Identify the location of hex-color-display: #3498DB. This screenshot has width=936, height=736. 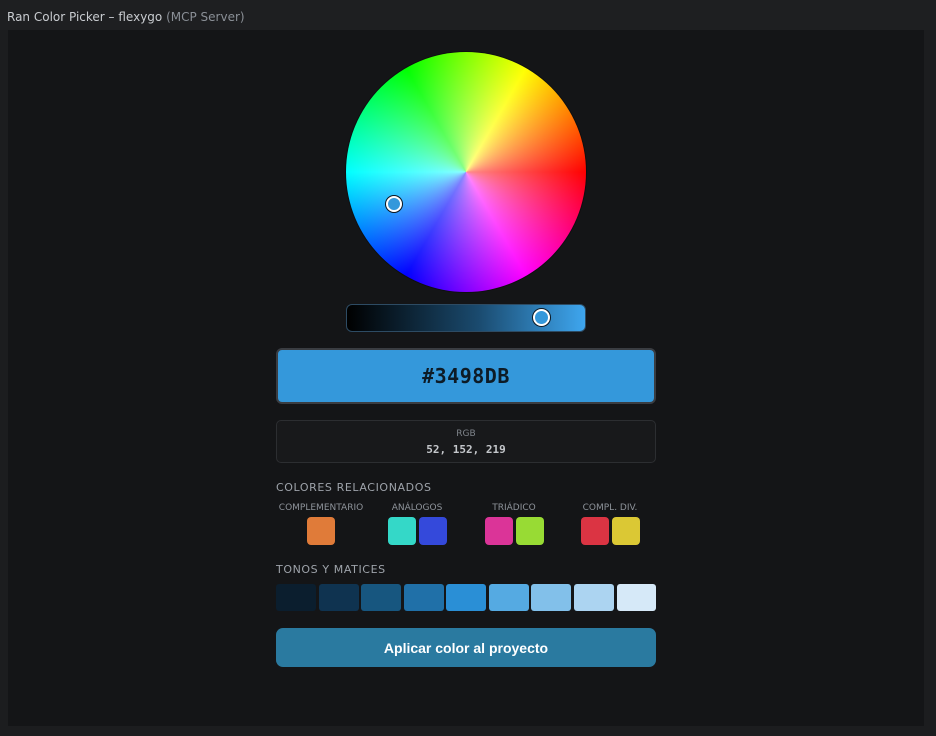
(466, 376).